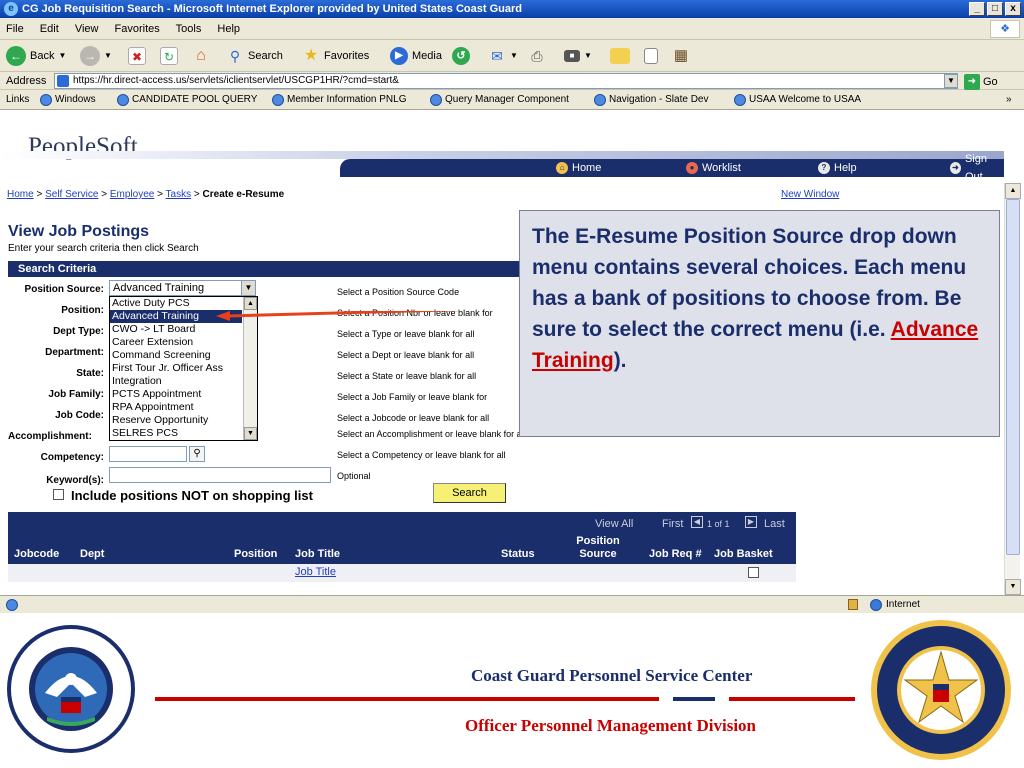 This screenshot has height=768, width=1024. What do you see at coordinates (179, 194) in the screenshot?
I see `breadcrumb-tasks: Tasks` at bounding box center [179, 194].